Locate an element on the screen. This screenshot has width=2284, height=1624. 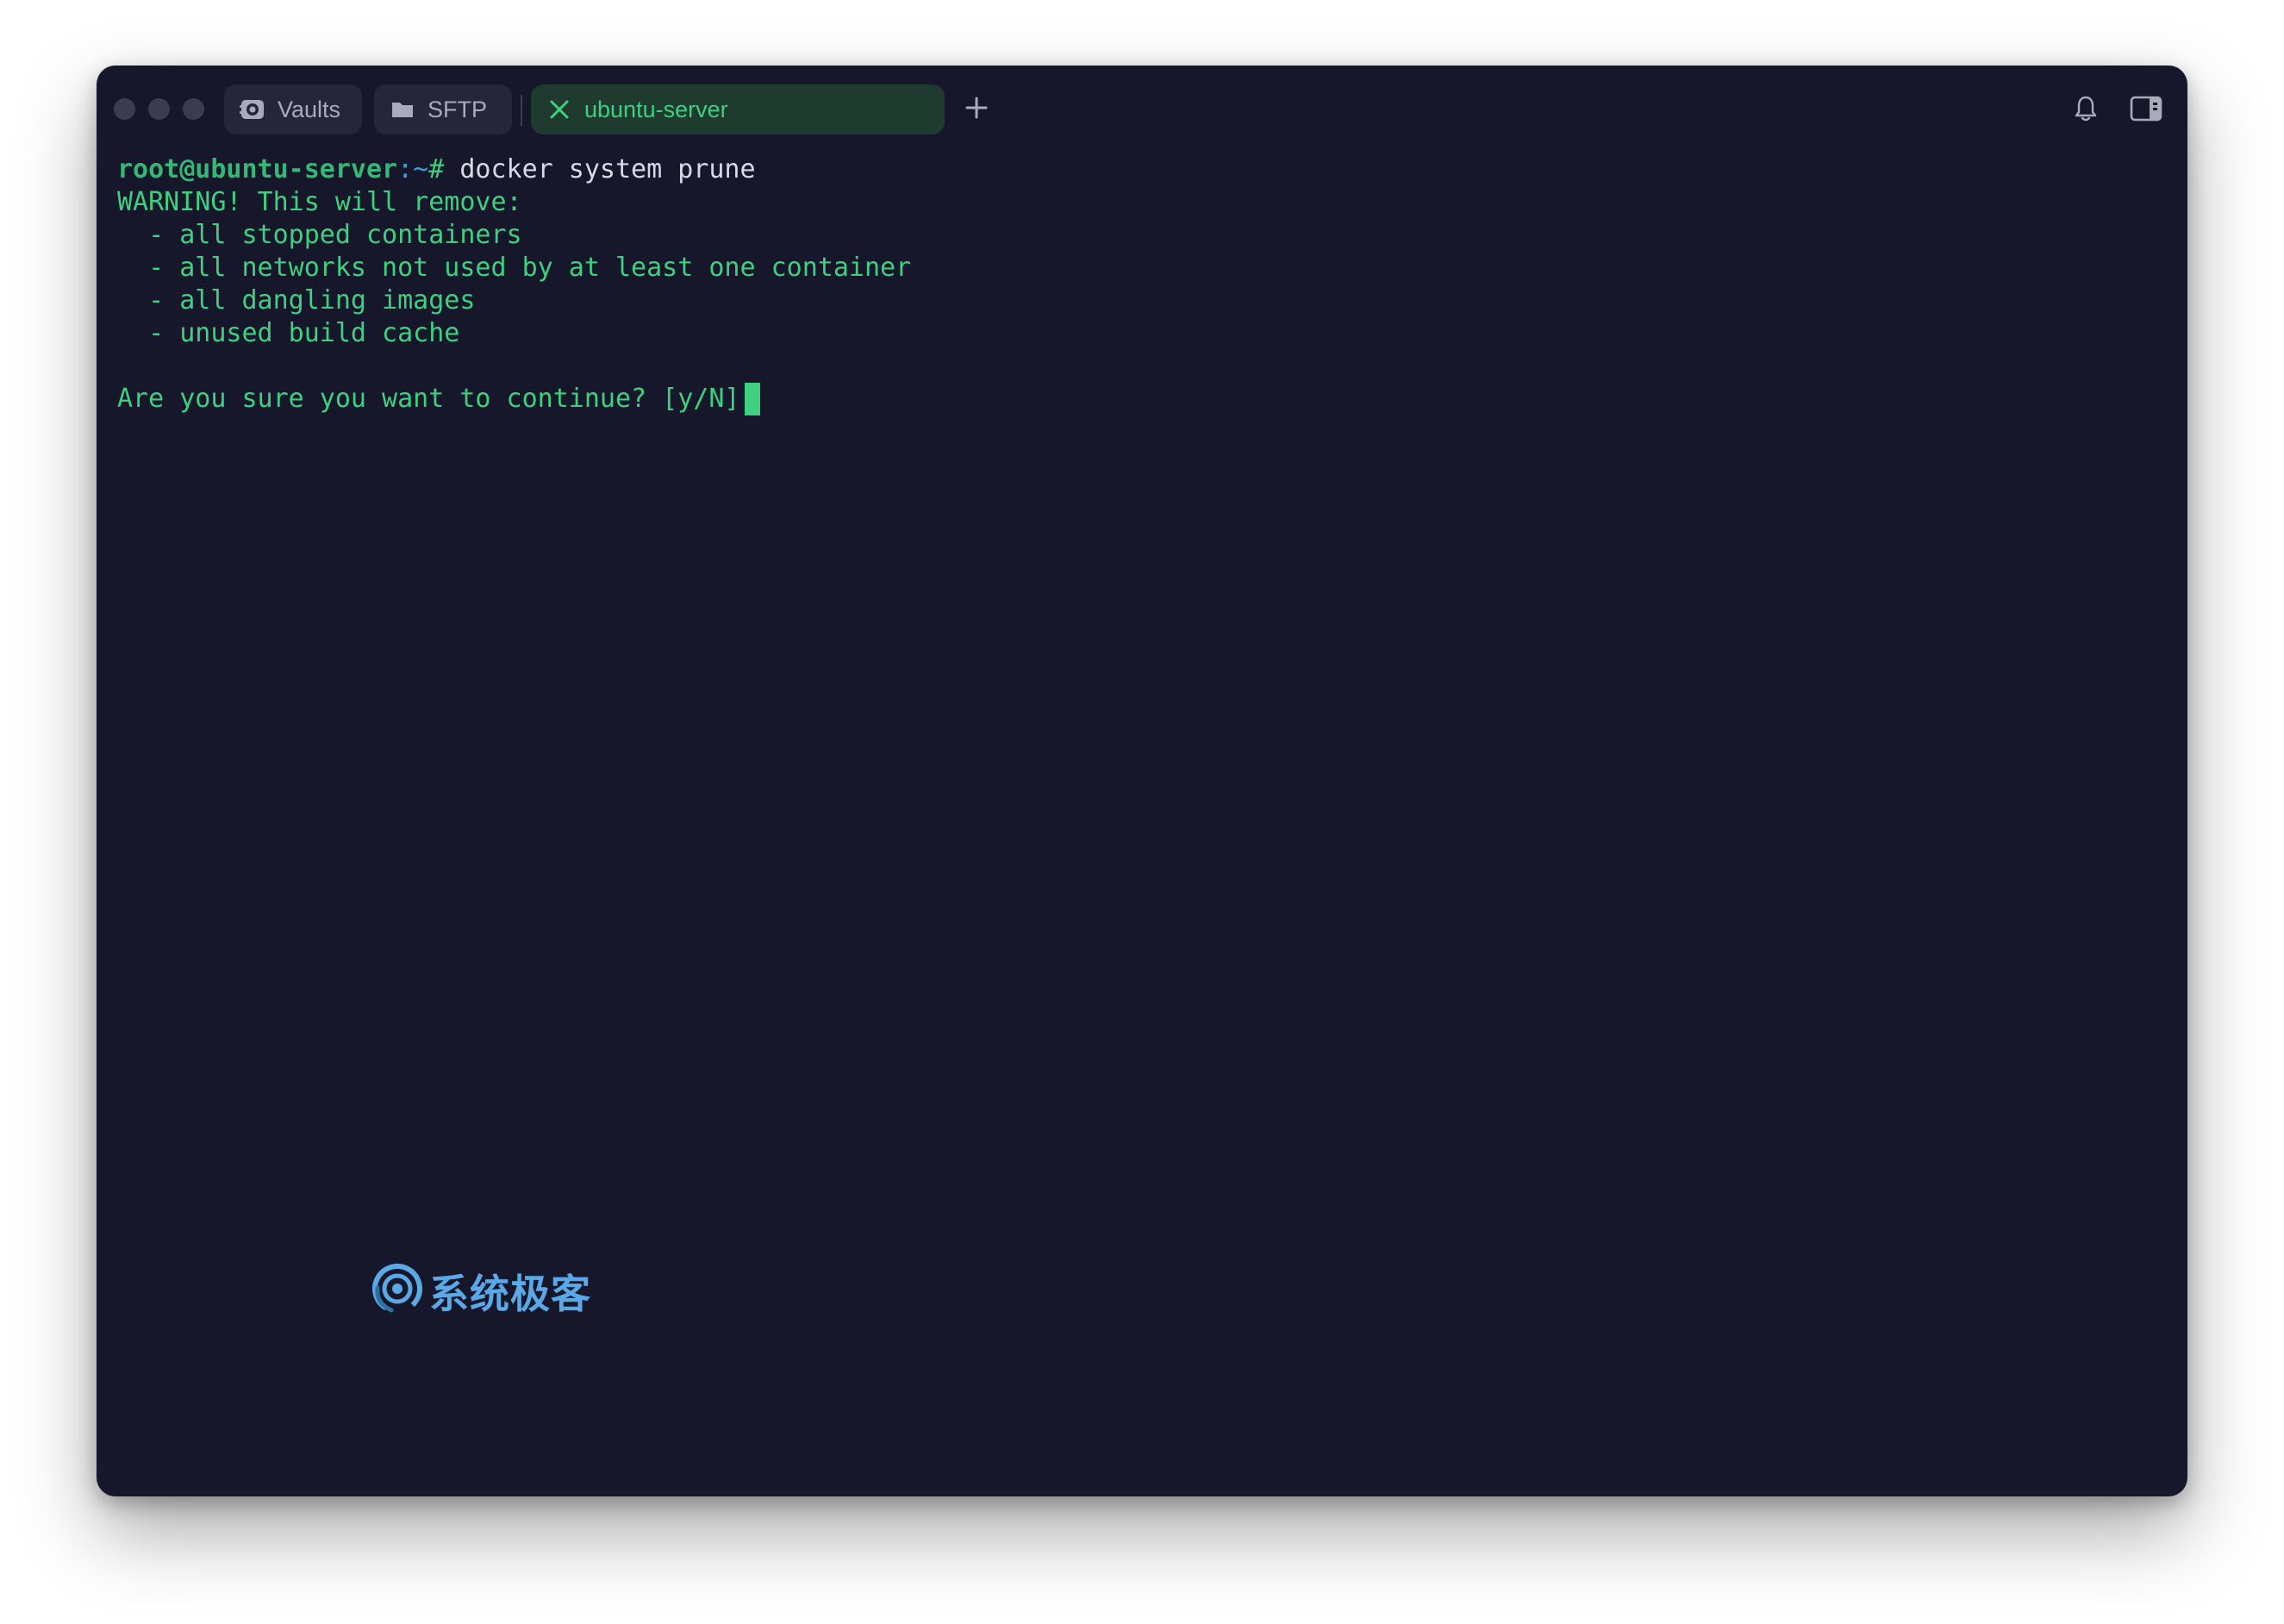
watermark-text: 系统极客 is located at coordinates (510, 1293).